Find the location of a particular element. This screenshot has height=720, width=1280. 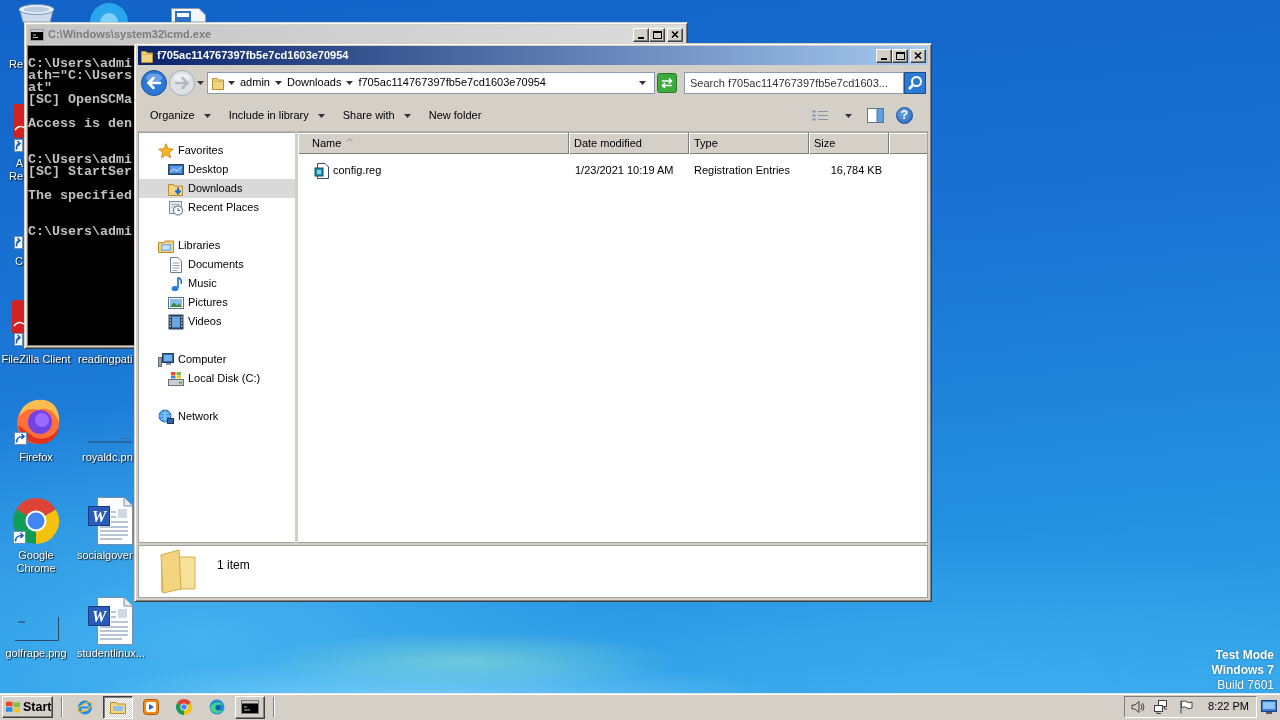

refresh-icon is located at coordinates (667, 82).